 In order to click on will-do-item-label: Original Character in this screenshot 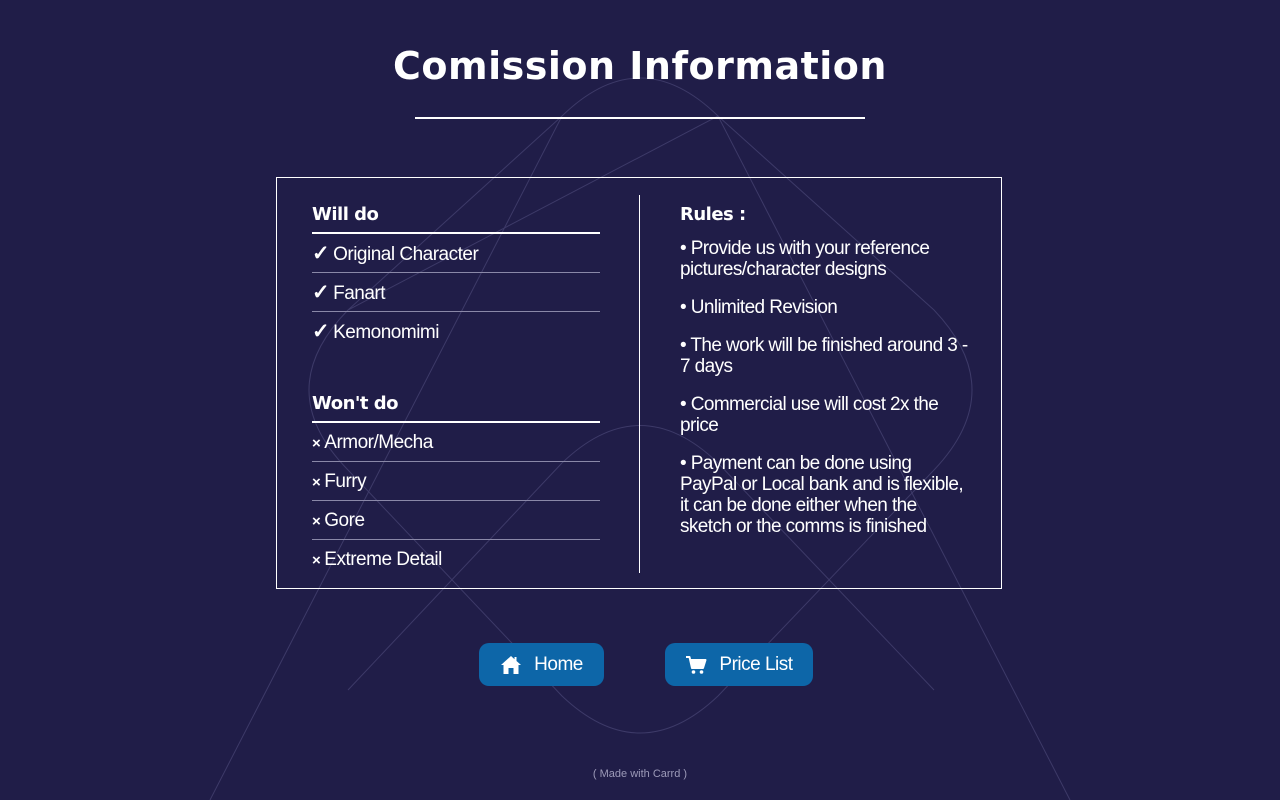, I will do `click(406, 254)`.